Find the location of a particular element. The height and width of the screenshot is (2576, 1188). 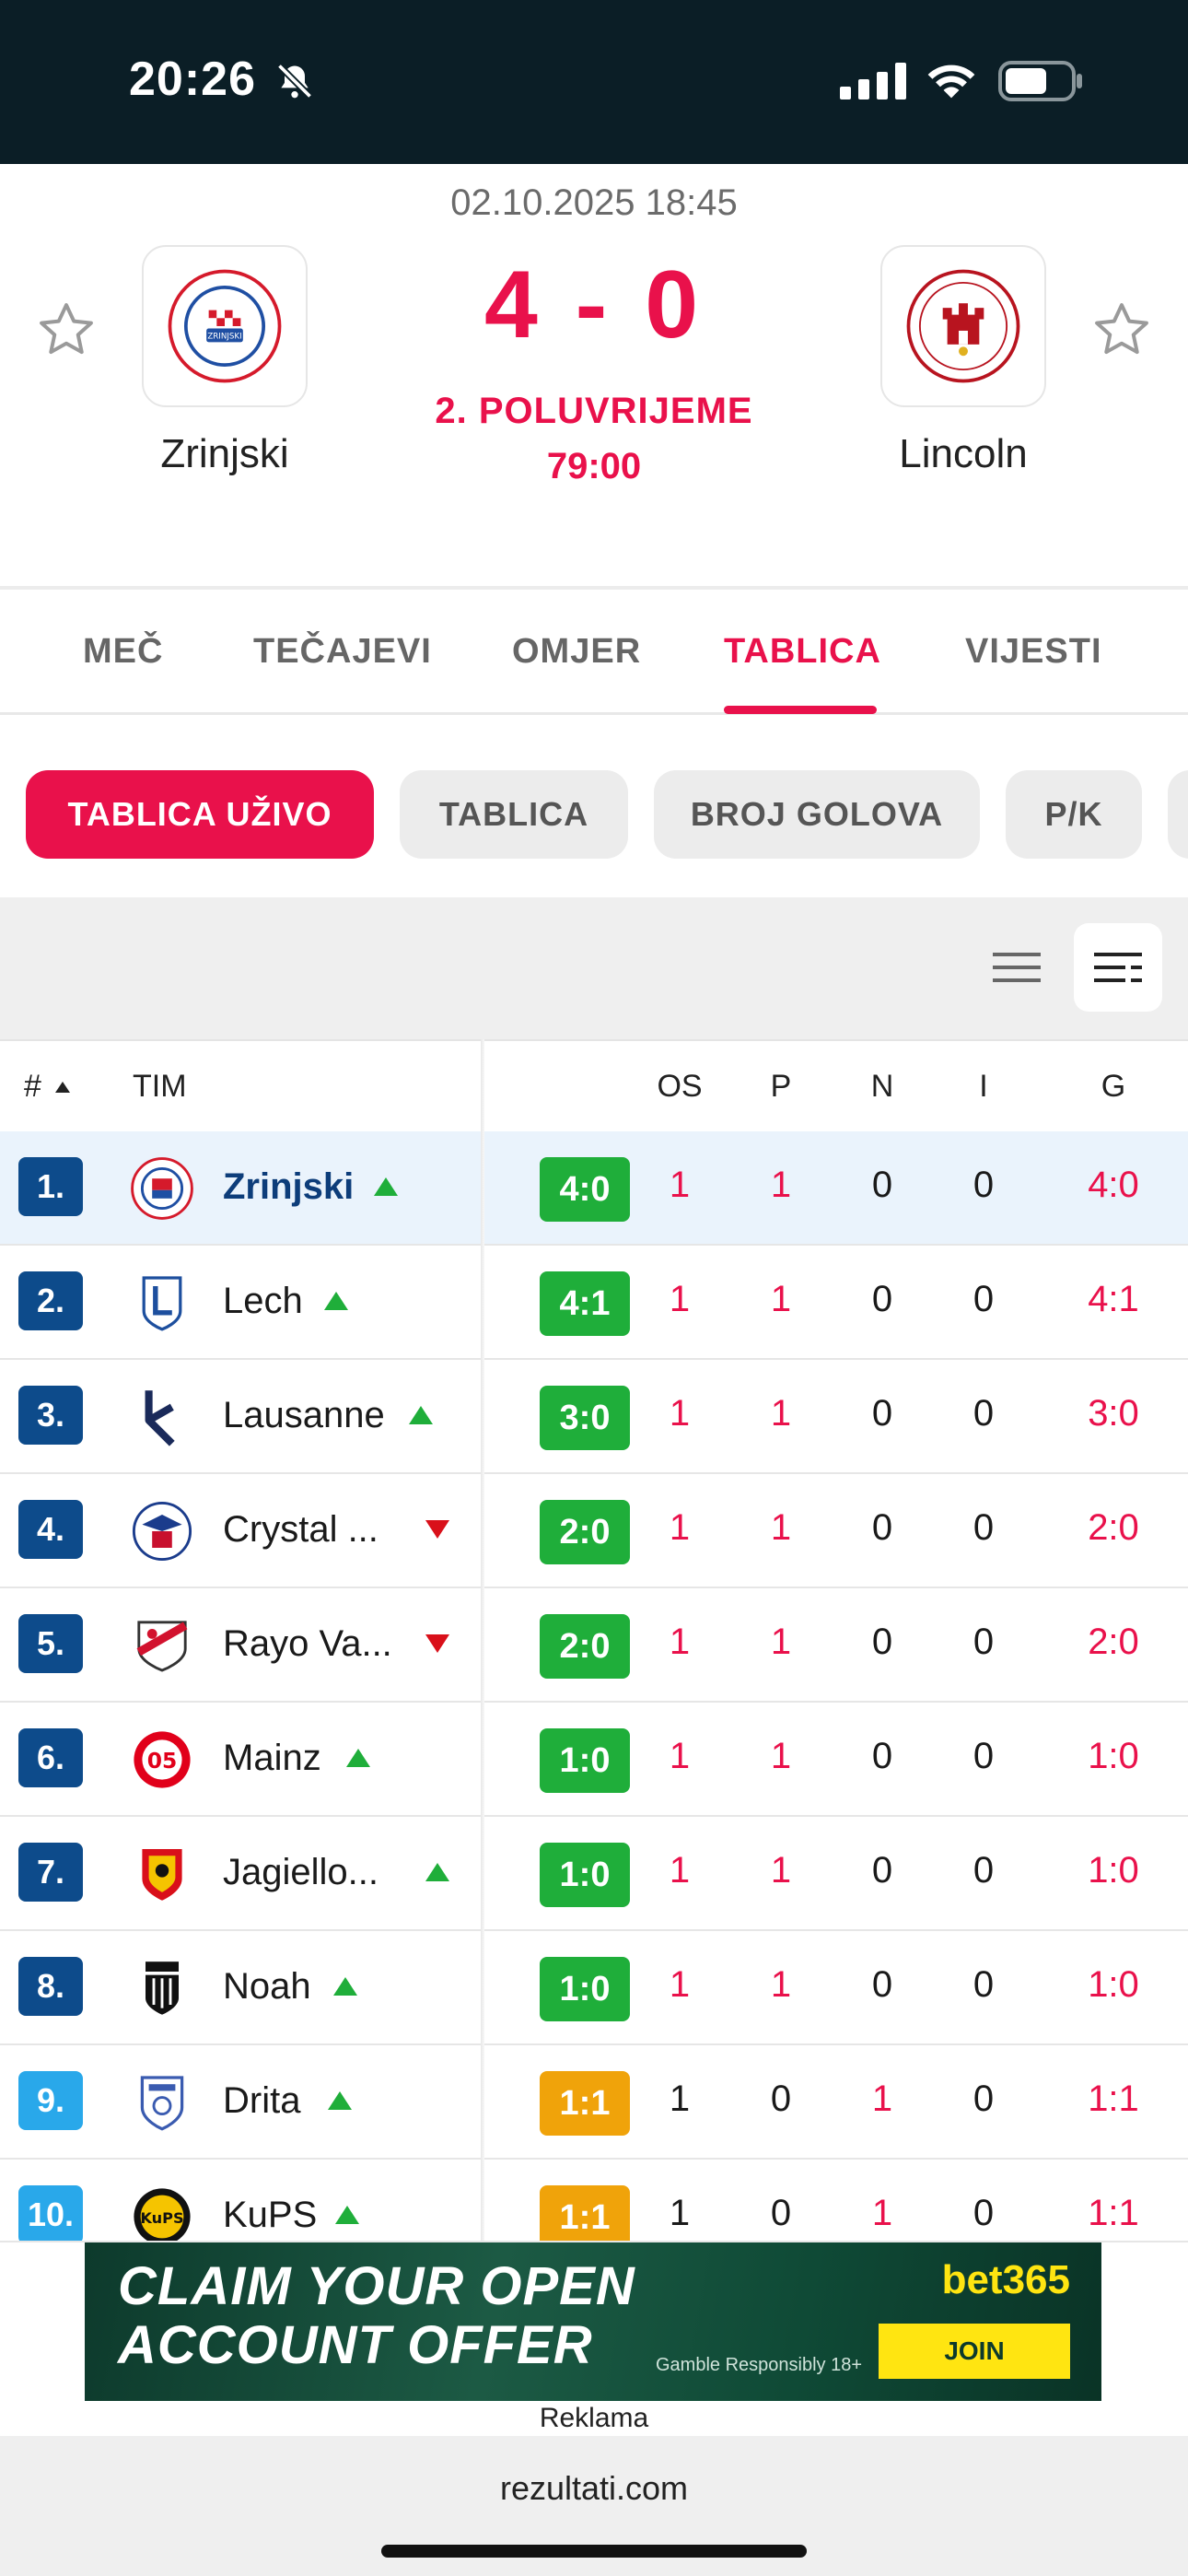

pill-more is located at coordinates (1178, 814).